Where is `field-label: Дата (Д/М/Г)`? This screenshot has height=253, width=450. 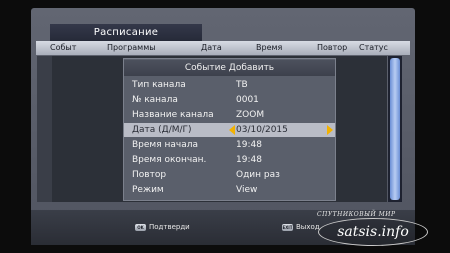
field-label: Дата (Д/М/Г) is located at coordinates (162, 130).